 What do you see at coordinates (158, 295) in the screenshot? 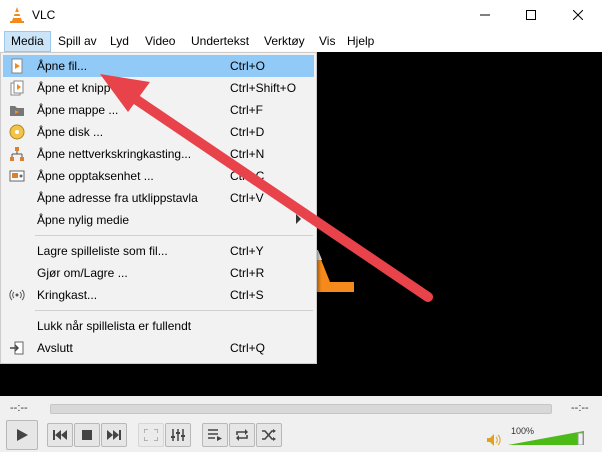
I see `menu-item-stream: Kringkast... Ctrl+S` at bounding box center [158, 295].